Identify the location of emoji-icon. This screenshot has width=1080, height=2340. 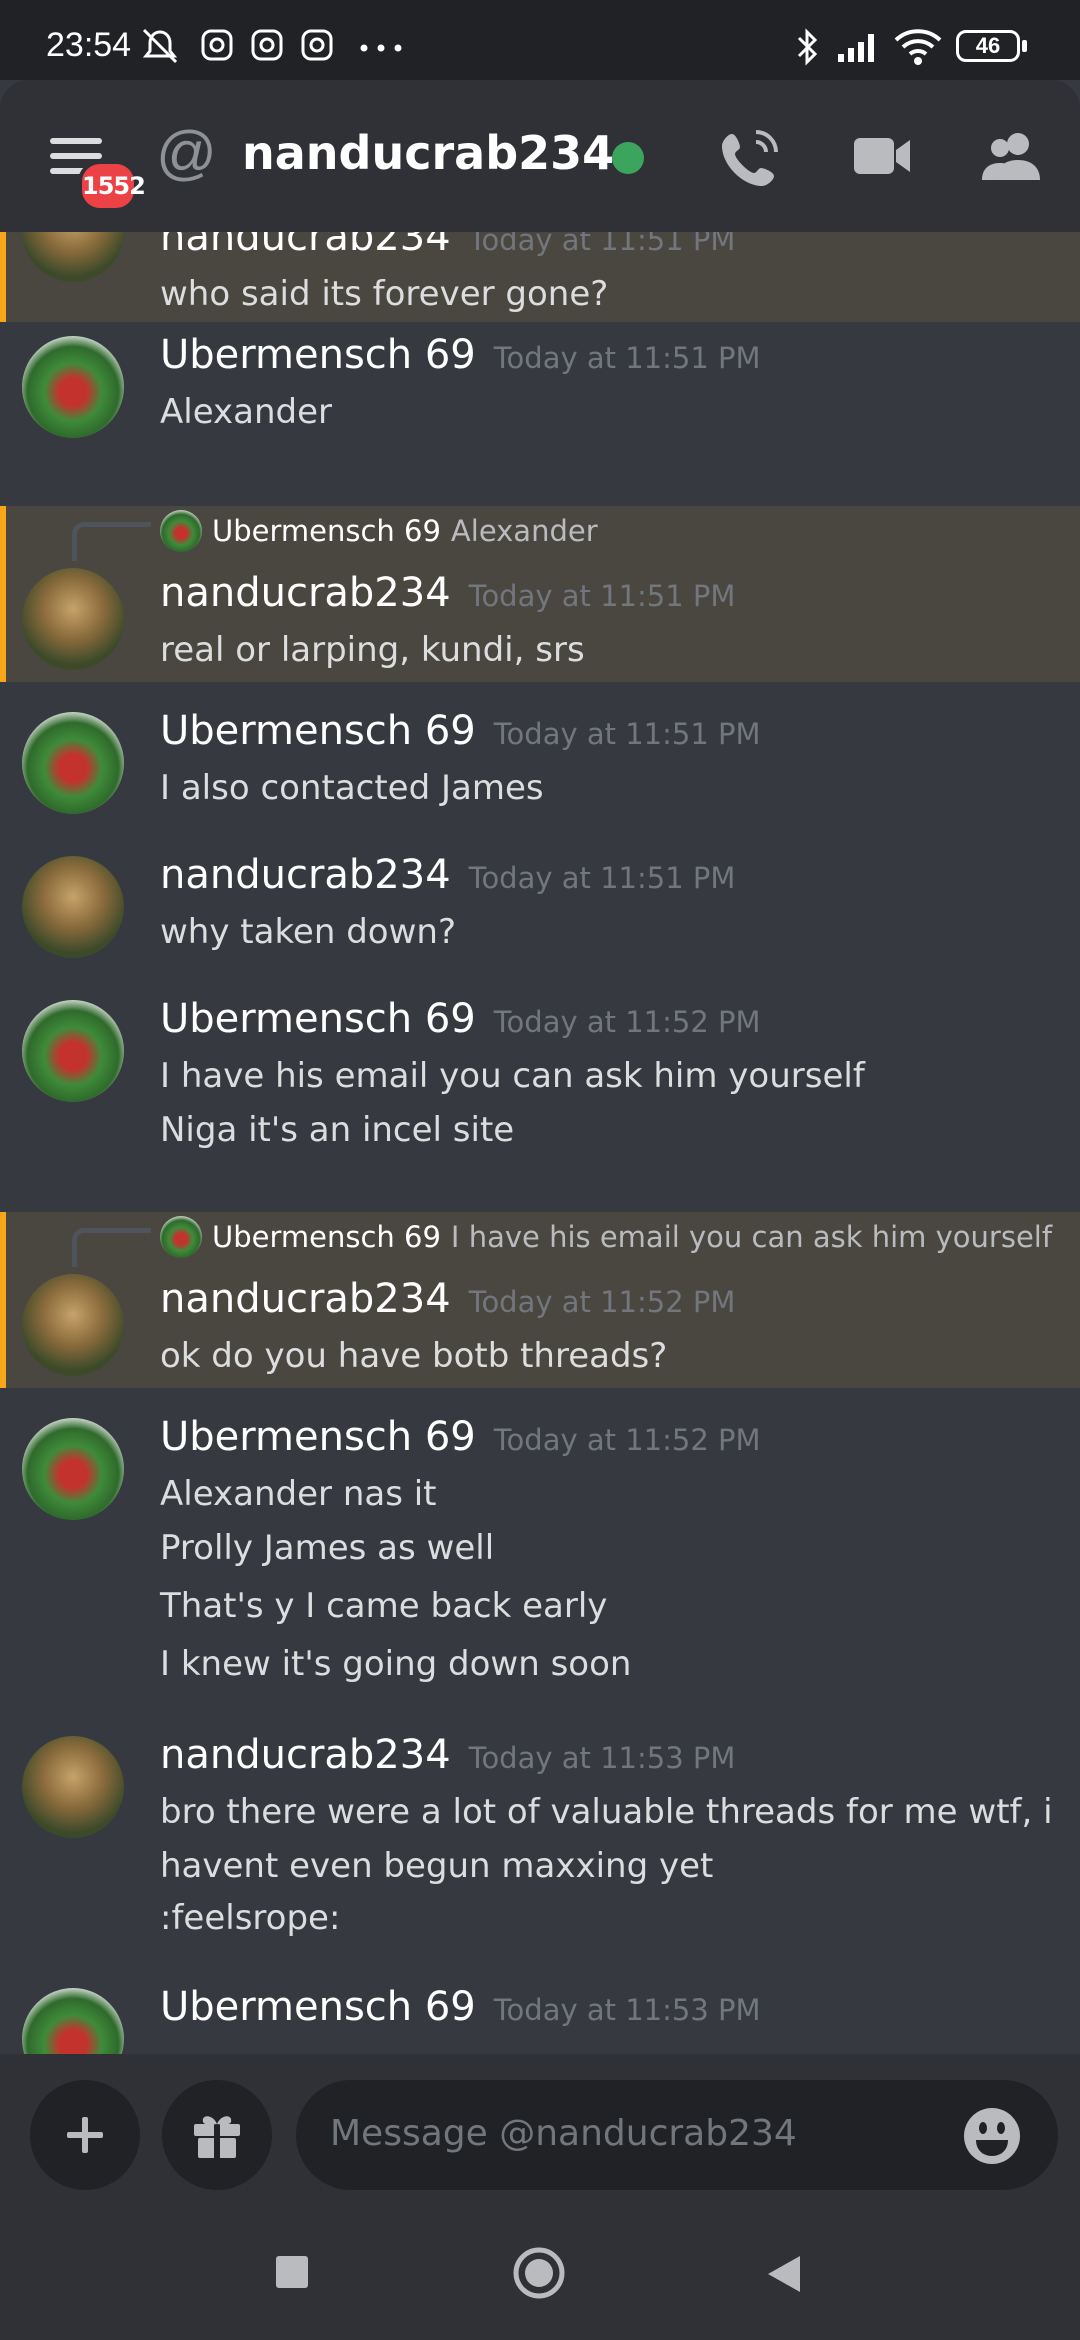
(992, 2136).